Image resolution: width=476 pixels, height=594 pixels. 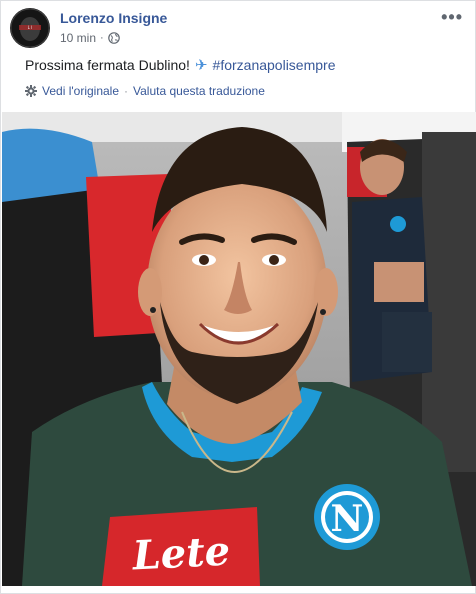 I want to click on post-meta: 10 min ·, so click(x=90, y=38).